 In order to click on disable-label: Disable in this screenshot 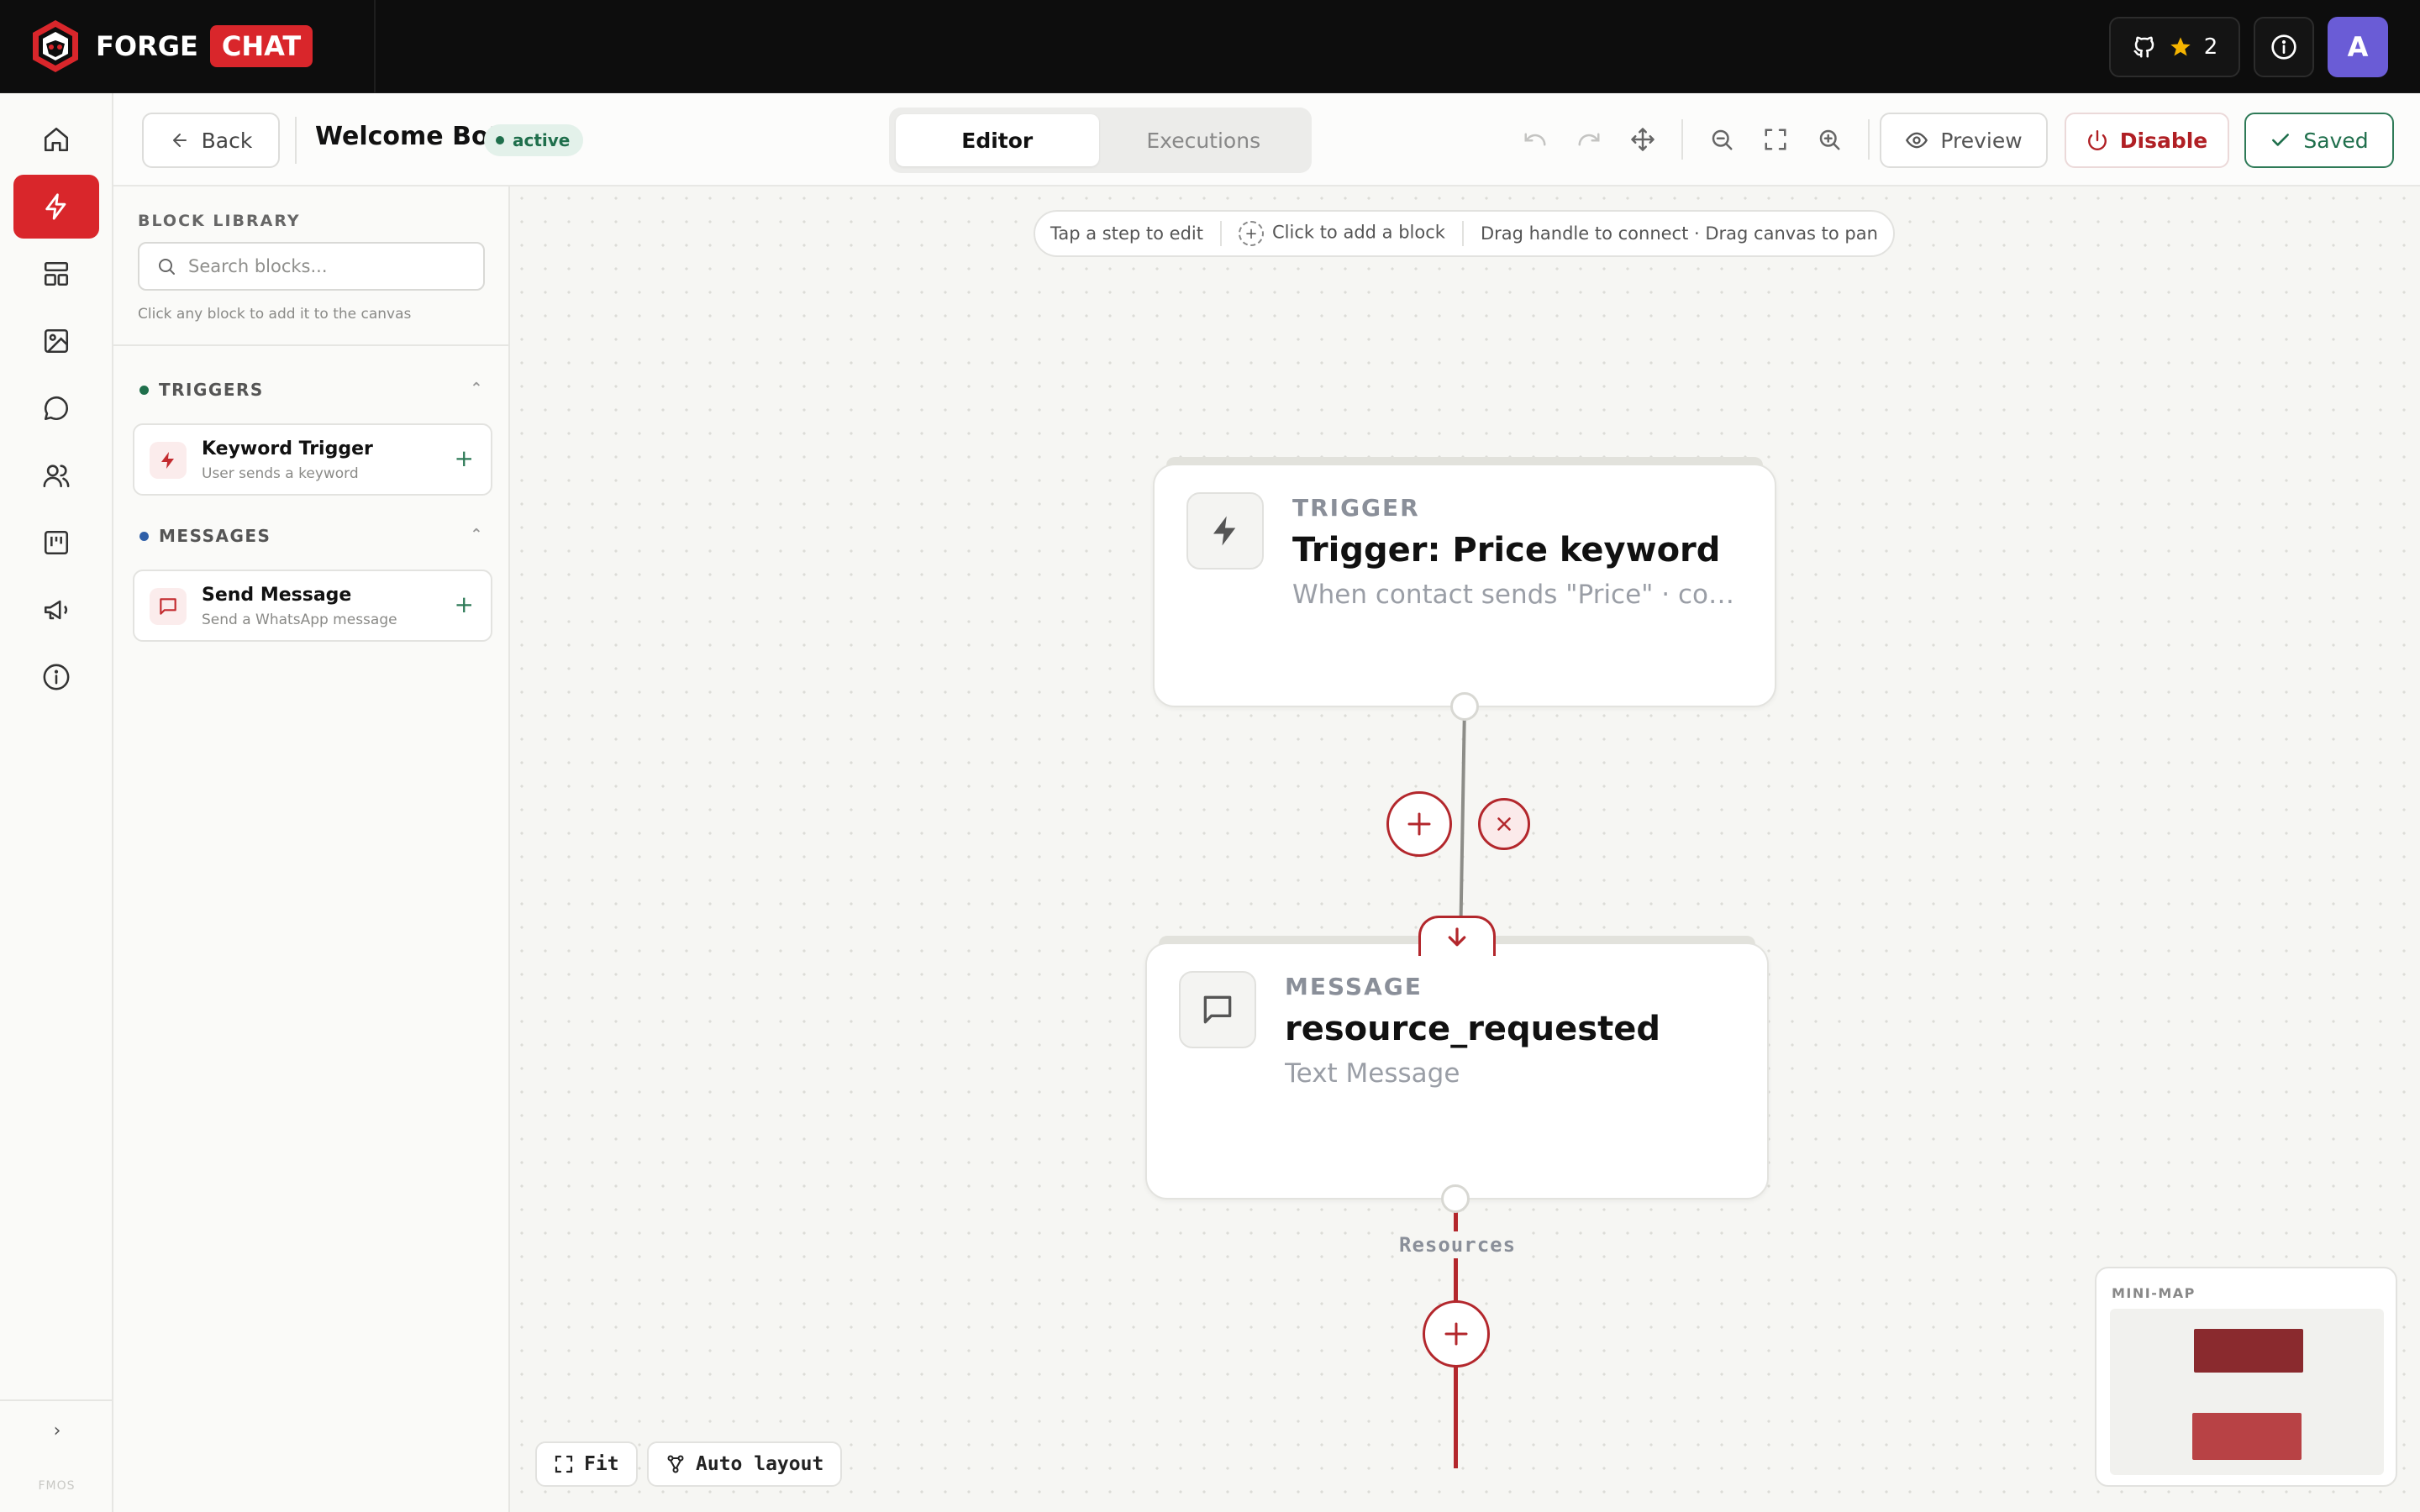, I will do `click(2163, 140)`.